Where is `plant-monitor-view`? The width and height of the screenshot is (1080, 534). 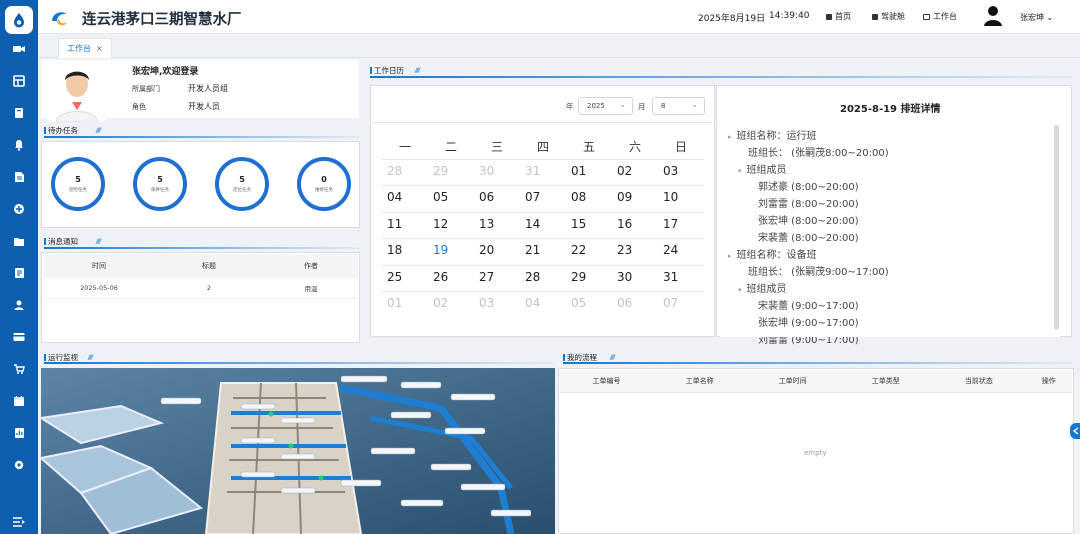
plant-monitor-view is located at coordinates (298, 451).